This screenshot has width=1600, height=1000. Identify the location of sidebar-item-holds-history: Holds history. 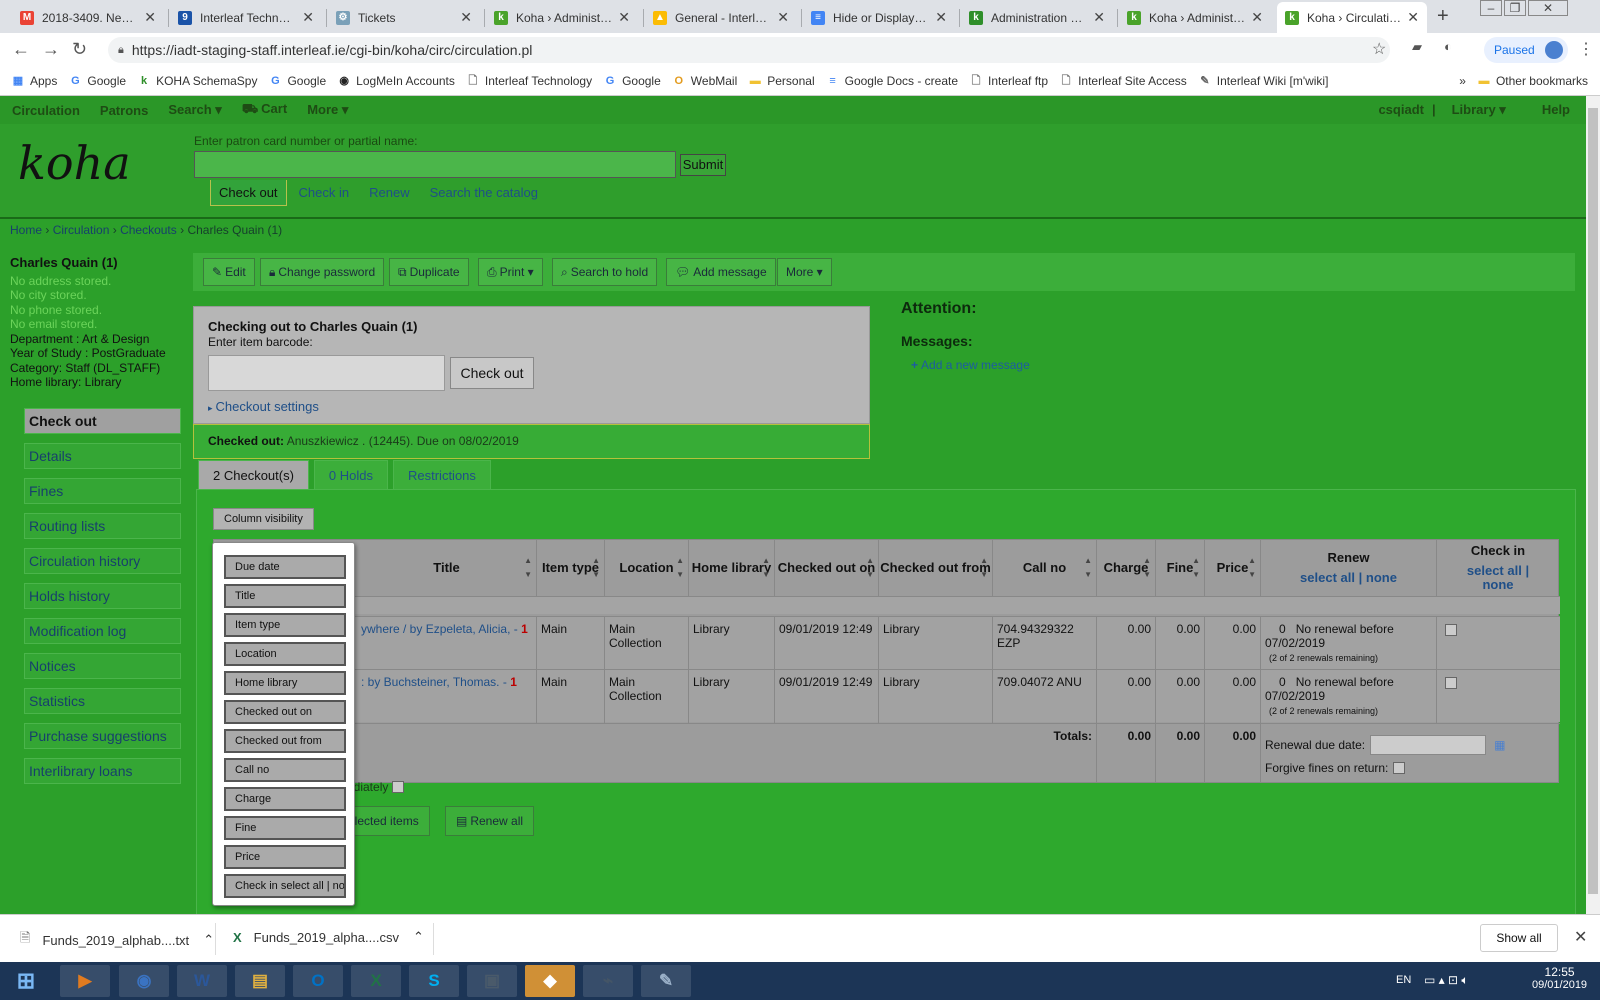
(102, 596).